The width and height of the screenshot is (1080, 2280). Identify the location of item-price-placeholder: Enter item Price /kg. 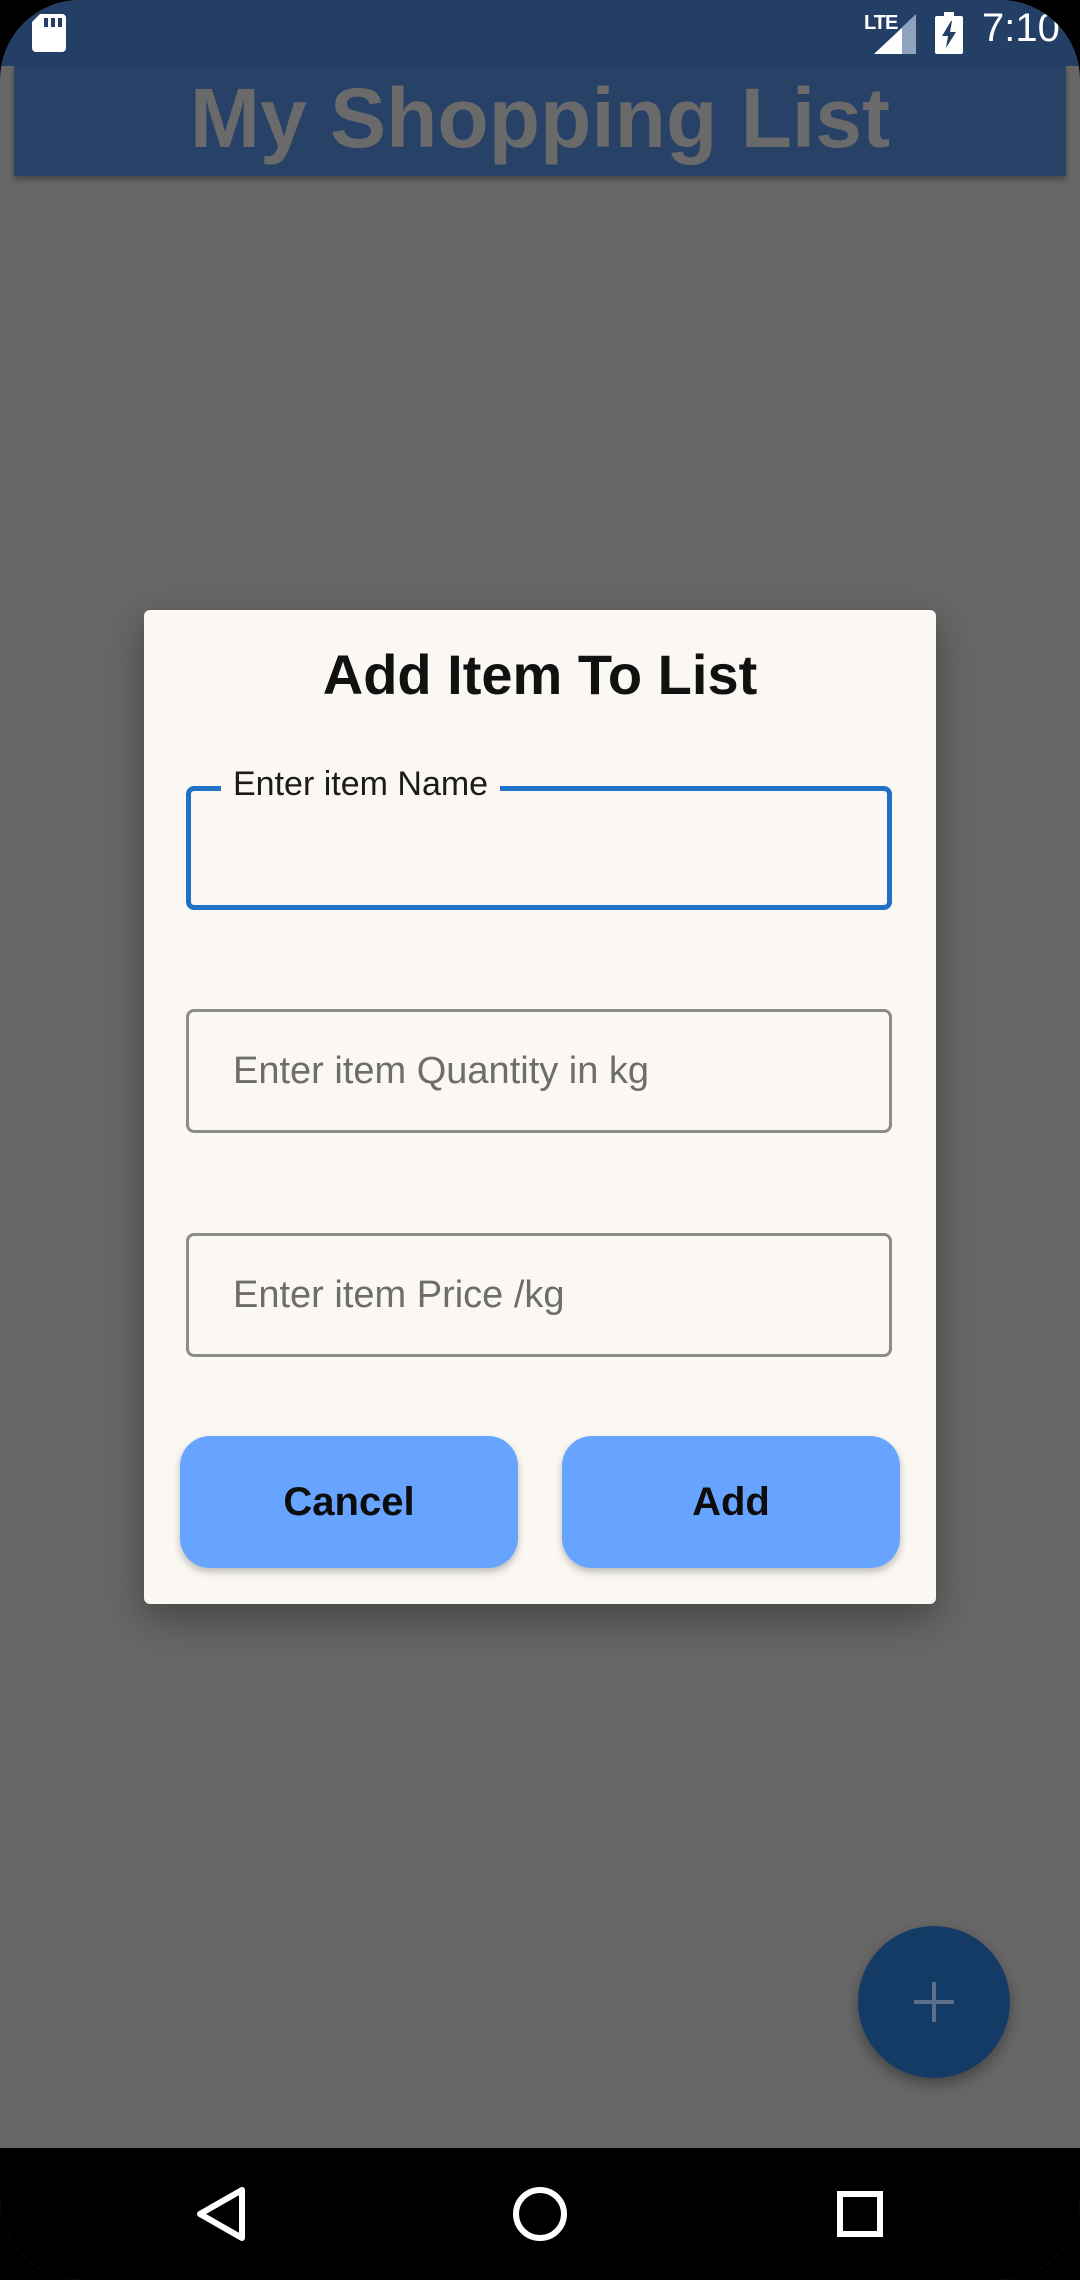
(399, 1295).